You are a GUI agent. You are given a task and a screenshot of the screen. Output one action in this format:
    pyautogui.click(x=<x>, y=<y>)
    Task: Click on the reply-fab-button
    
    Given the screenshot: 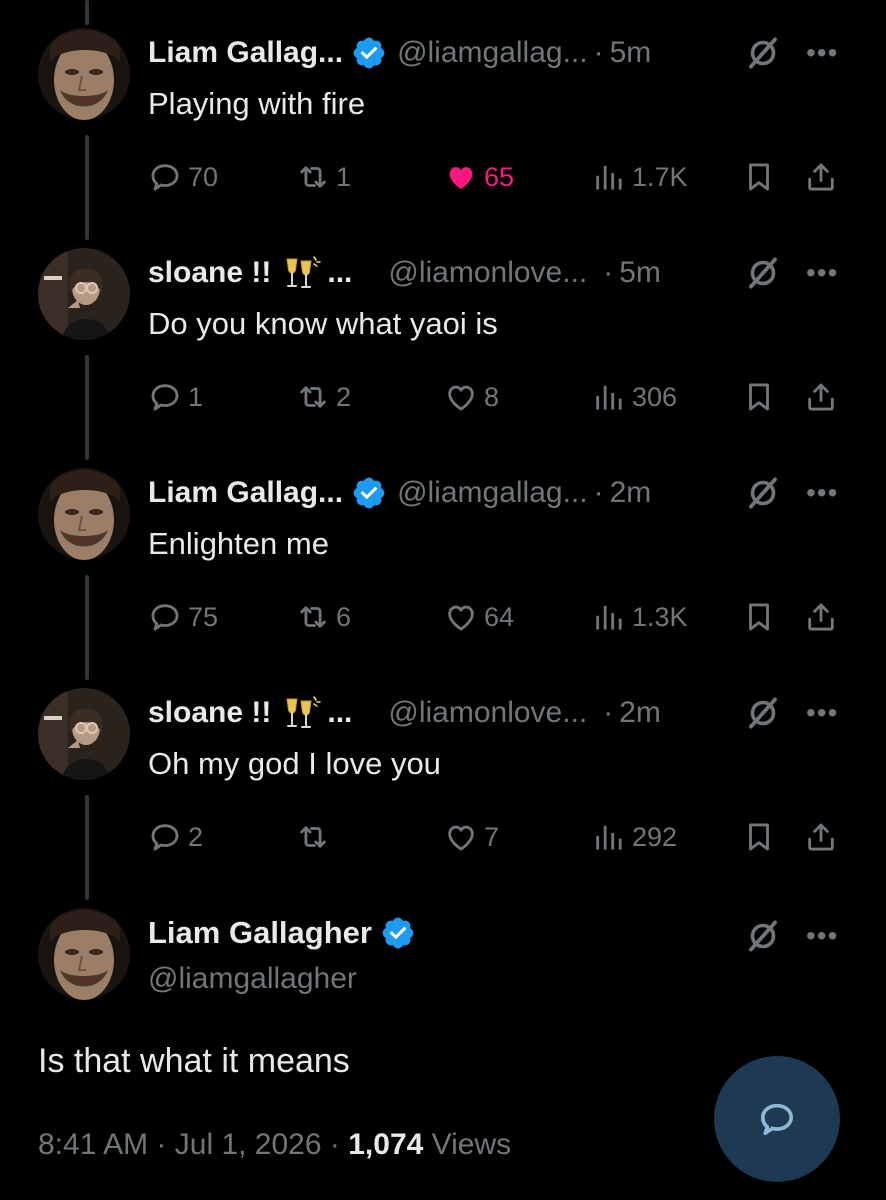 What is the action you would take?
    pyautogui.click(x=777, y=1119)
    